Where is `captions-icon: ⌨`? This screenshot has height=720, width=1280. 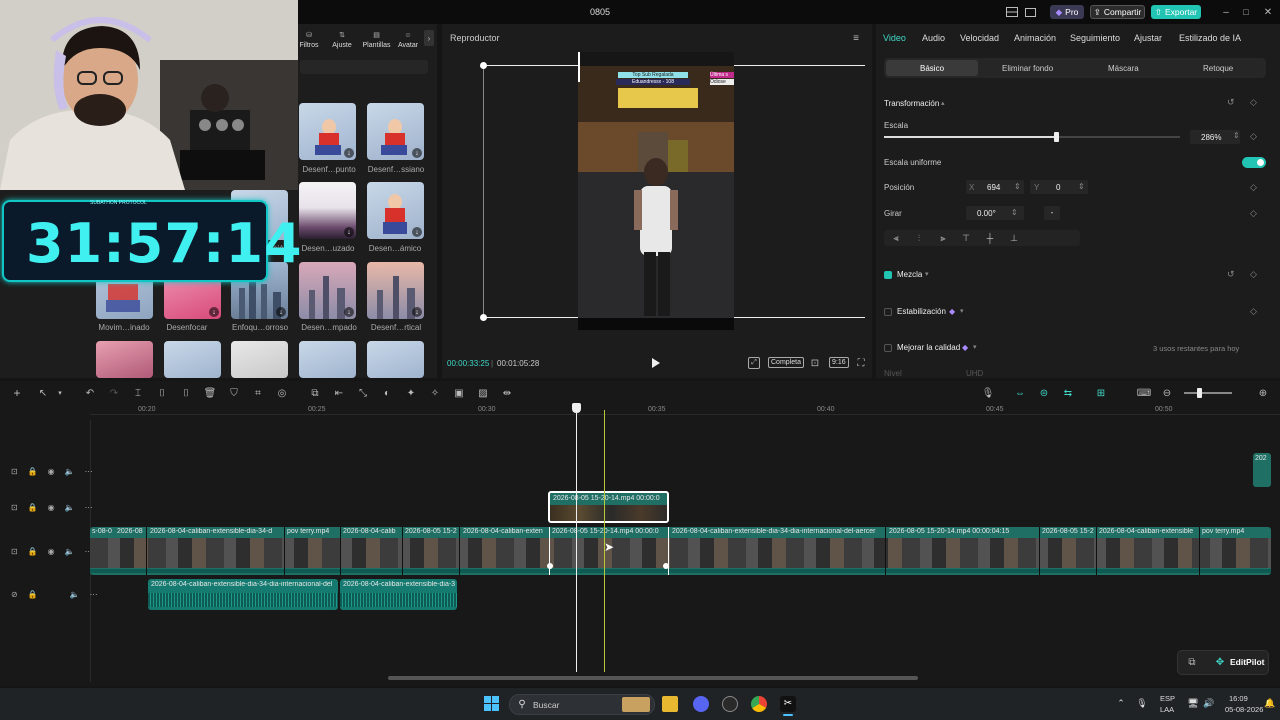 captions-icon: ⌨ is located at coordinates (1144, 393).